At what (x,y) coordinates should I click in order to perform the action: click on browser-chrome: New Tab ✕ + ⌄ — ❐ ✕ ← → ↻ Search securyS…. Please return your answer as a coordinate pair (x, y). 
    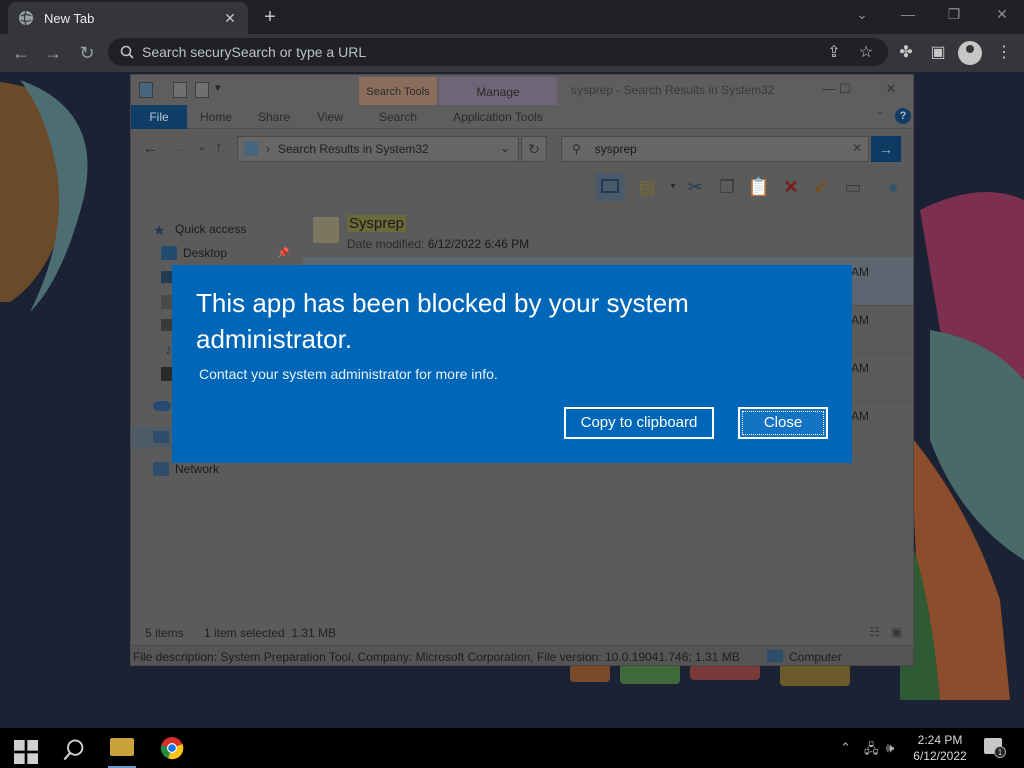
    Looking at the image, I should click on (512, 36).